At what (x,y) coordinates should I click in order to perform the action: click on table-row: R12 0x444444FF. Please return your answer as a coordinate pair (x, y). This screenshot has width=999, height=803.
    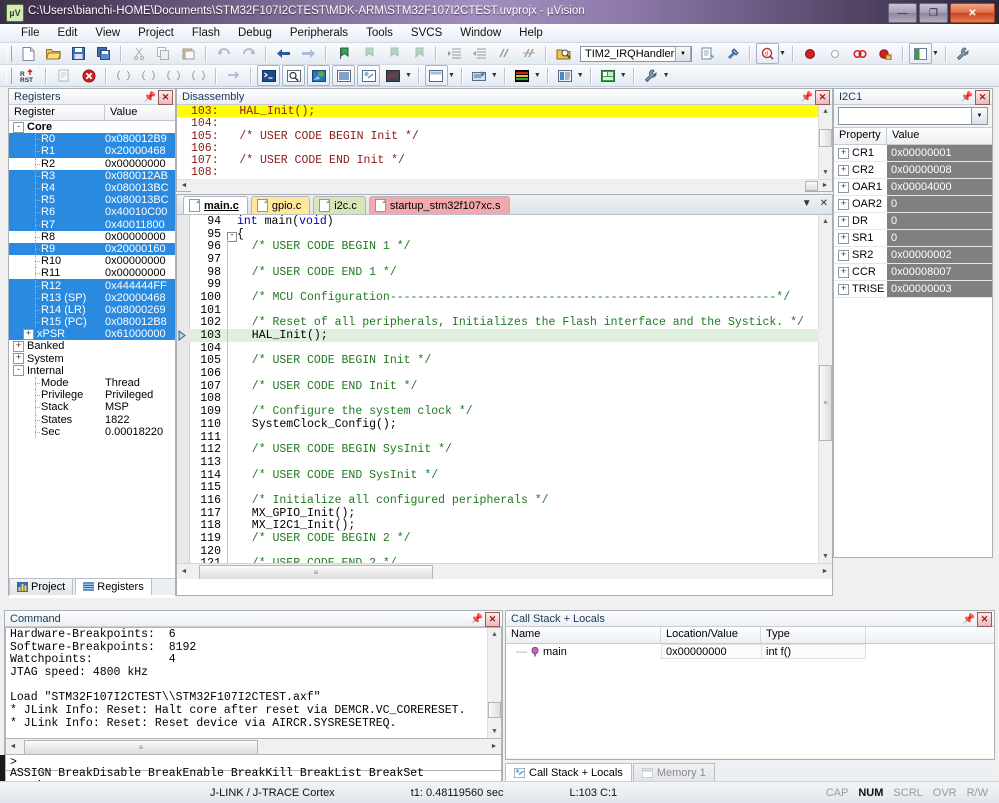
    Looking at the image, I should click on (92, 285).